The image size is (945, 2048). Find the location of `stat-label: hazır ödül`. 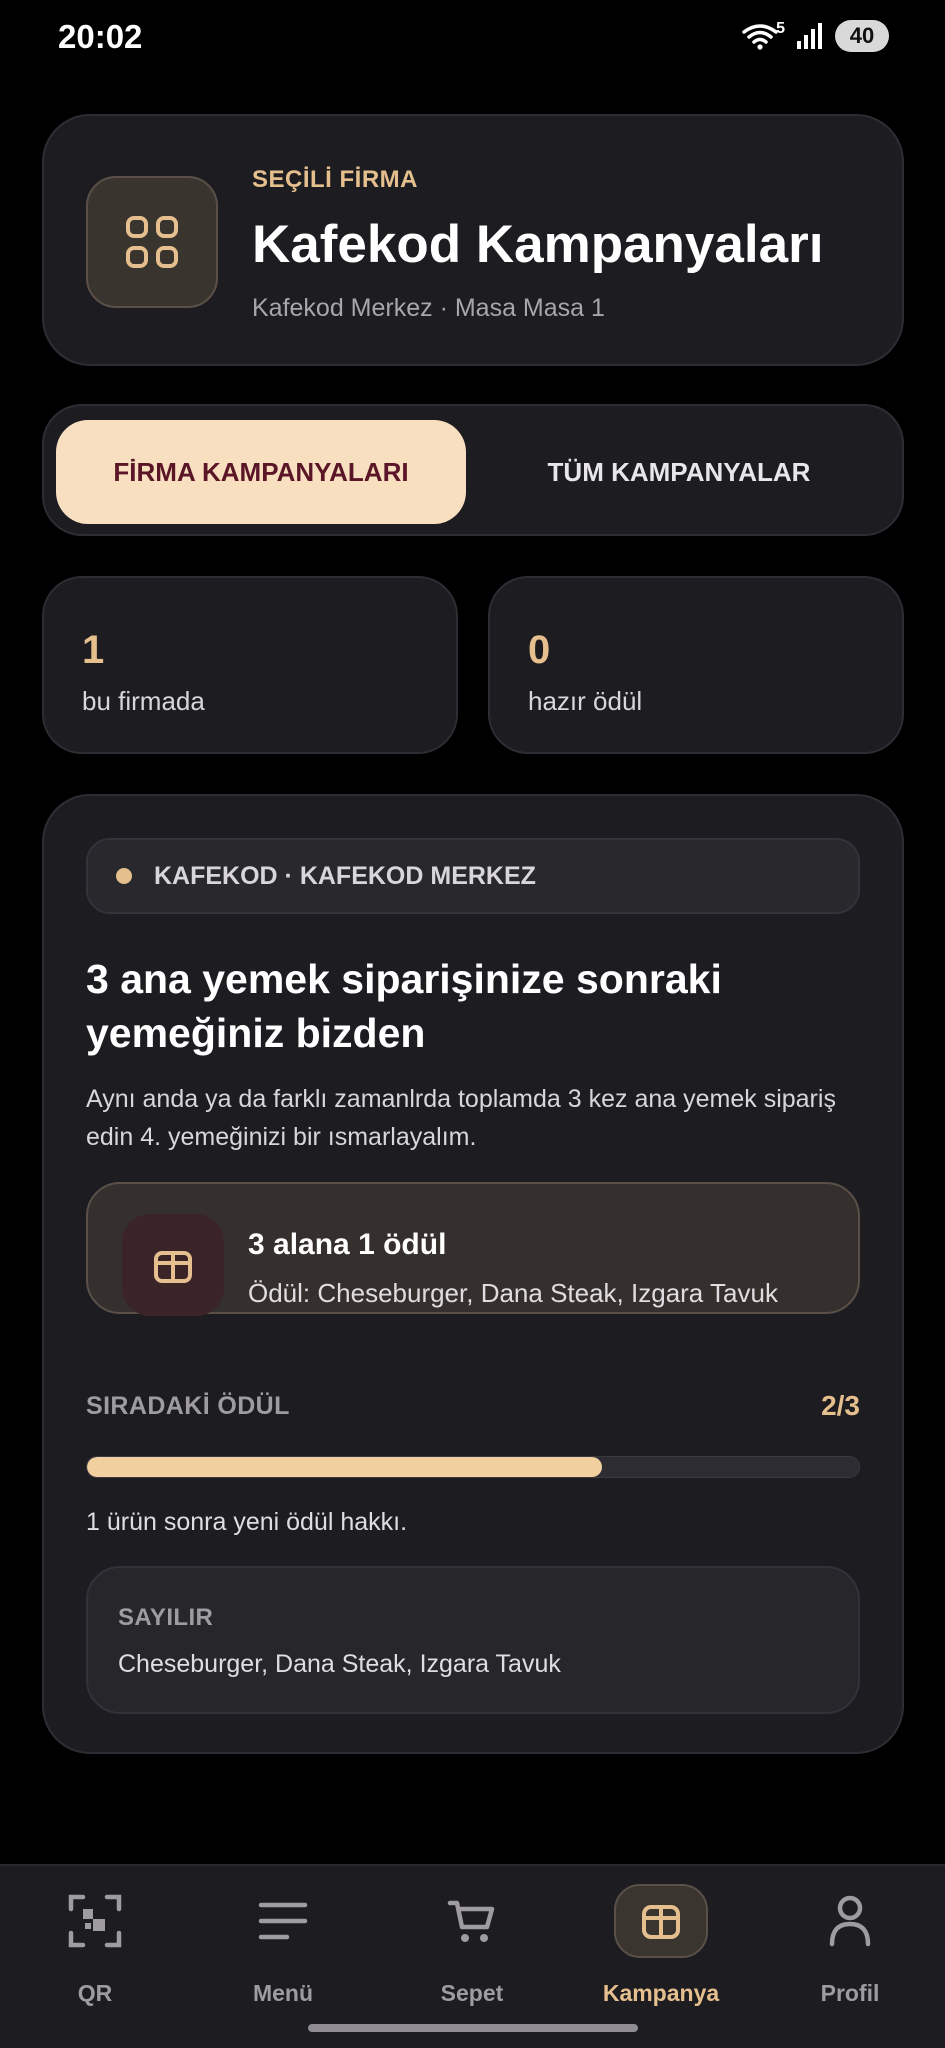

stat-label: hazır ödül is located at coordinates (585, 701).